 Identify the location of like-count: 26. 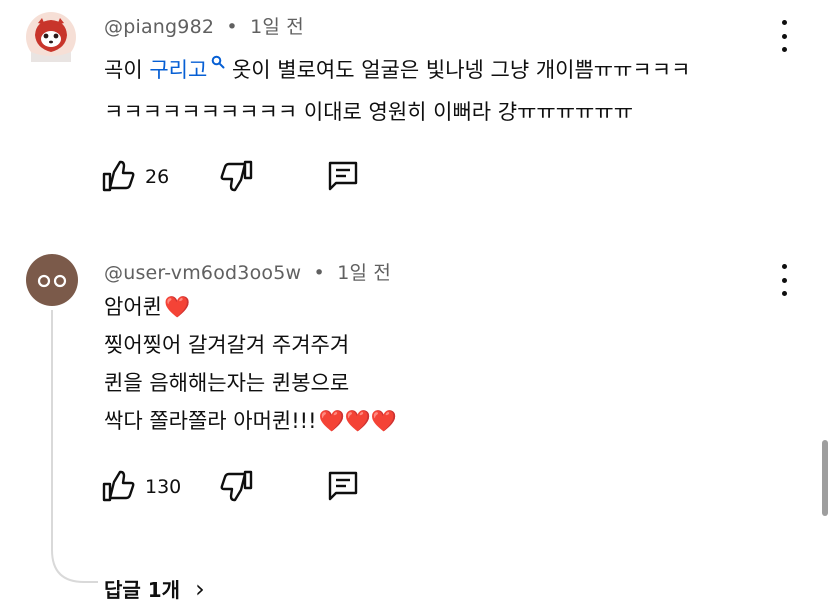
(157, 177).